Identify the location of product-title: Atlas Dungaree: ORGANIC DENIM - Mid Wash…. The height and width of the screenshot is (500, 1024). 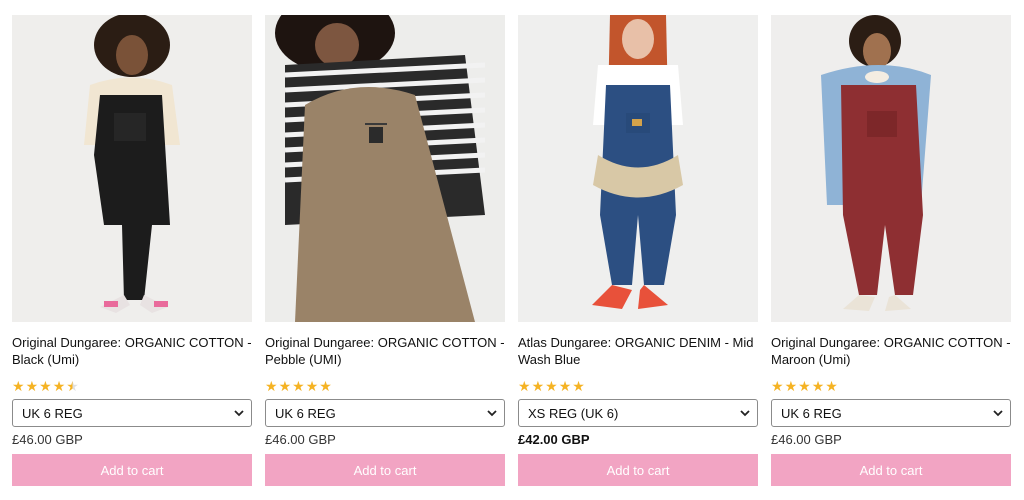
(638, 354).